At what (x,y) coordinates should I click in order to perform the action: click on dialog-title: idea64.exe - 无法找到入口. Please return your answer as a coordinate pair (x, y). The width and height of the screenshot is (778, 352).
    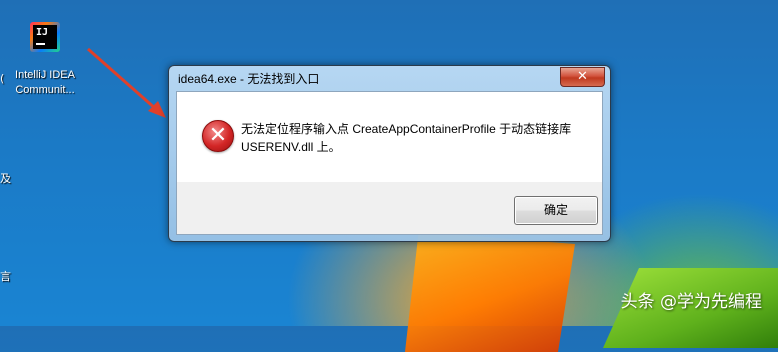
    Looking at the image, I should click on (249, 79).